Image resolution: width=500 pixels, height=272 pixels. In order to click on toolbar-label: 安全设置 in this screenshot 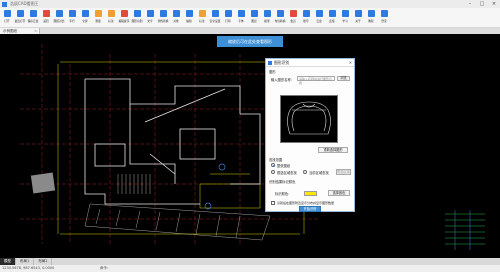, I will do `click(215, 21)`.